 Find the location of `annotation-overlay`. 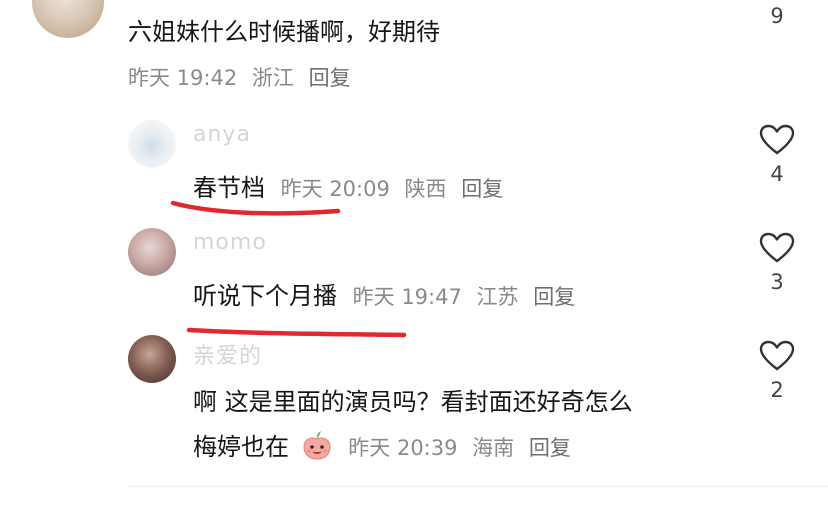

annotation-overlay is located at coordinates (288, 269).